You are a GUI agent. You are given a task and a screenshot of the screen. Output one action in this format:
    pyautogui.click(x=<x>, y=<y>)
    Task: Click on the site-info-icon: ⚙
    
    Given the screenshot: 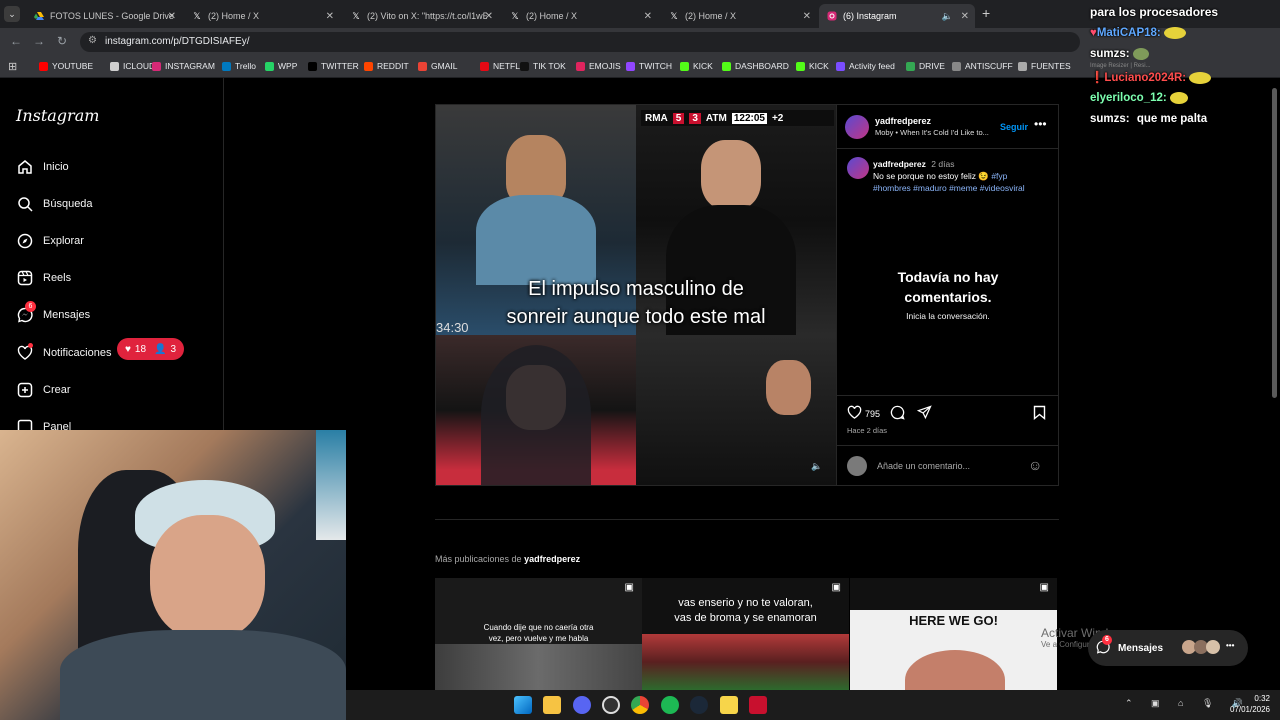 What is the action you would take?
    pyautogui.click(x=92, y=40)
    